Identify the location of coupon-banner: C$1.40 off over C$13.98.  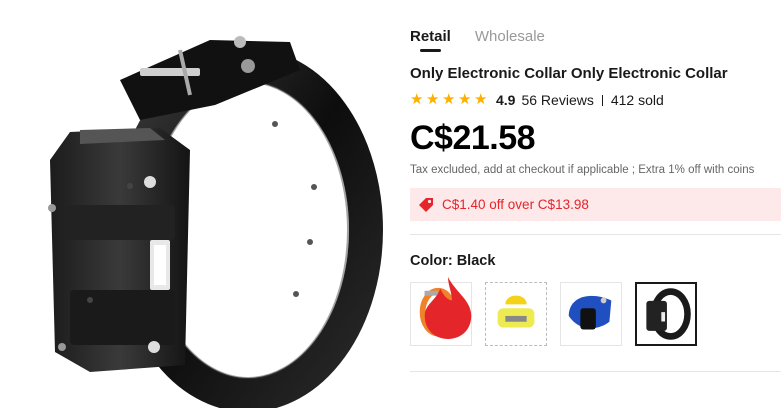
(595, 204).